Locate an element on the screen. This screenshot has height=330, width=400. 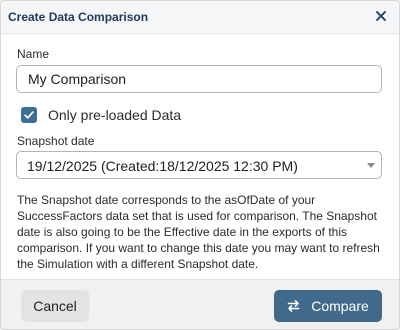
compare-button-label: Compare is located at coordinates (340, 306).